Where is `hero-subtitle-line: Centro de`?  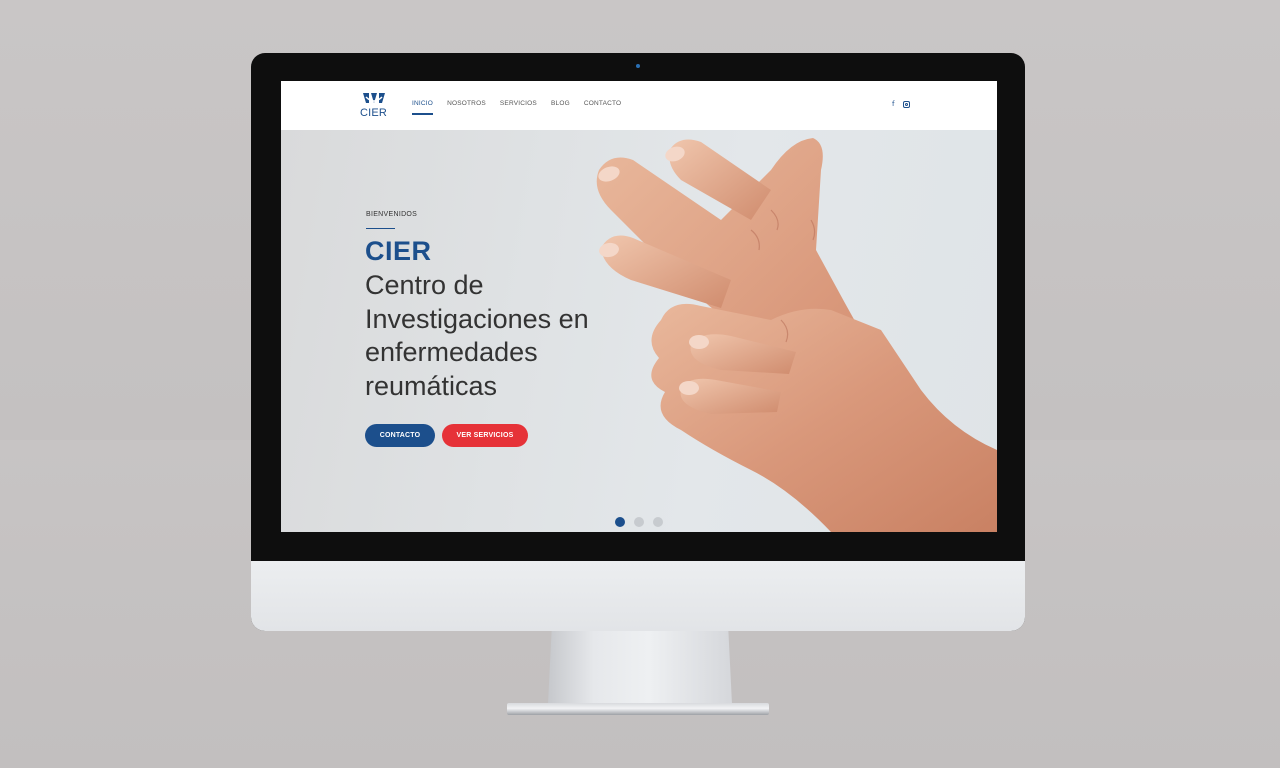 hero-subtitle-line: Centro de is located at coordinates (424, 285).